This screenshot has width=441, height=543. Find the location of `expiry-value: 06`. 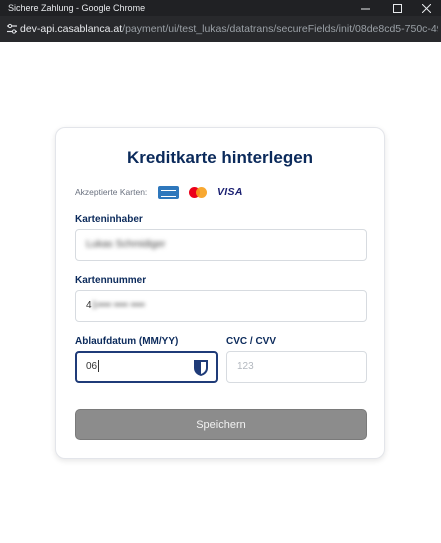

expiry-value: 06 is located at coordinates (92, 366).